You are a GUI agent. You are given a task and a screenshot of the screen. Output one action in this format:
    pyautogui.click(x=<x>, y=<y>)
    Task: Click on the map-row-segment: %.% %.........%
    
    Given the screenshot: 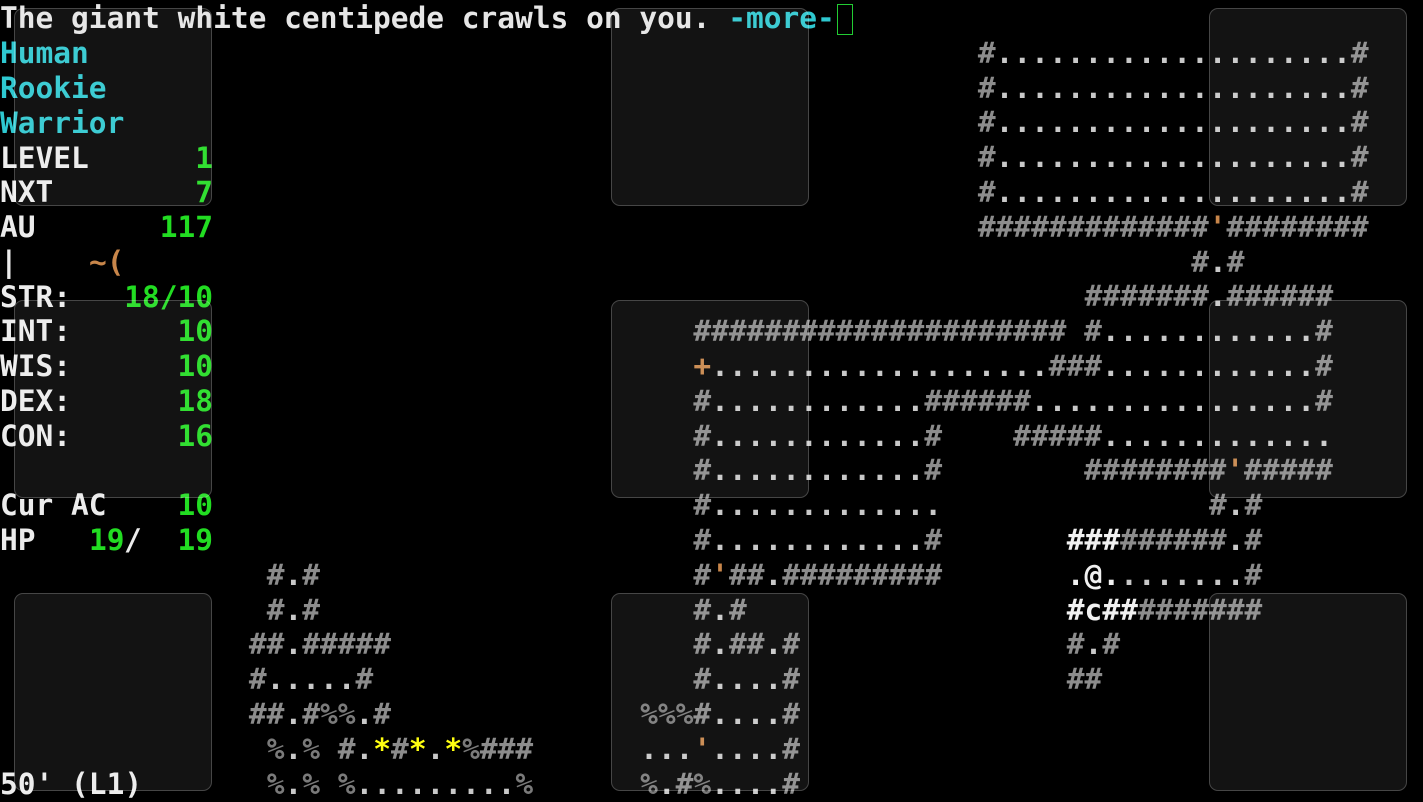 What is the action you would take?
    pyautogui.click(x=400, y=784)
    